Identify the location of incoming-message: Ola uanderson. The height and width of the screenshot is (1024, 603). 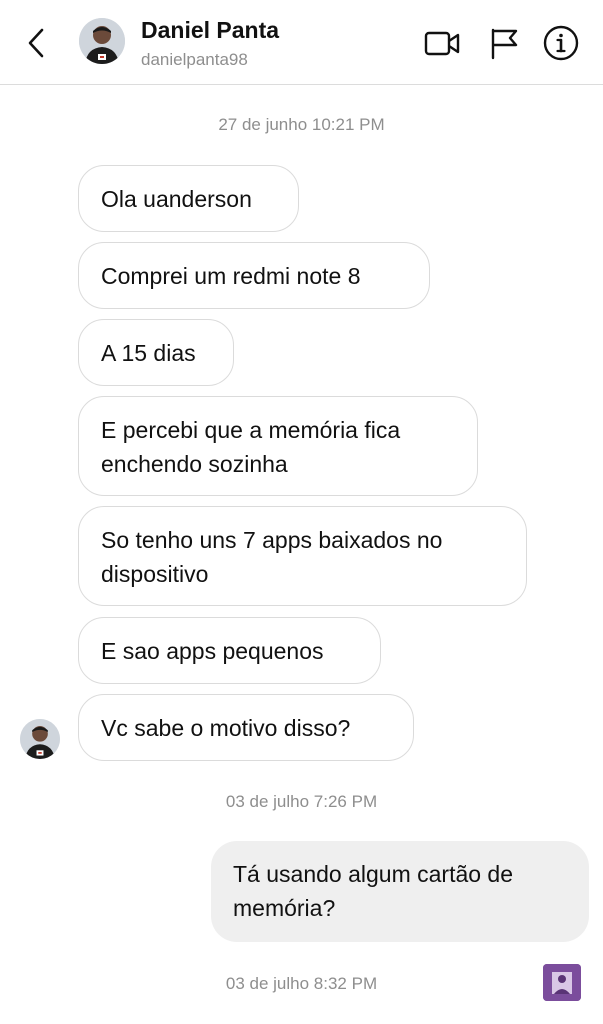
(188, 198).